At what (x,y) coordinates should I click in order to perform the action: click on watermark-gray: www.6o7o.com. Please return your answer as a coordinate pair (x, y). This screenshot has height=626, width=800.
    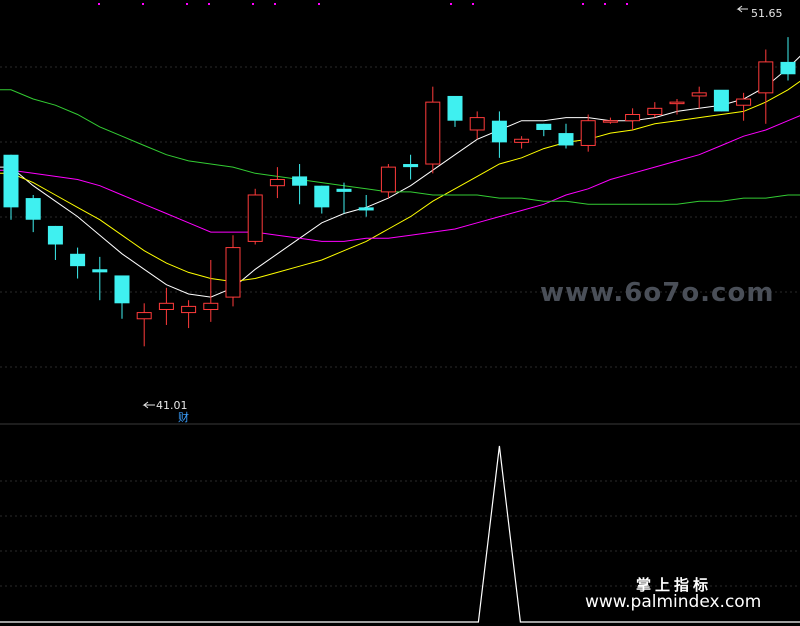
    Looking at the image, I should click on (657, 293).